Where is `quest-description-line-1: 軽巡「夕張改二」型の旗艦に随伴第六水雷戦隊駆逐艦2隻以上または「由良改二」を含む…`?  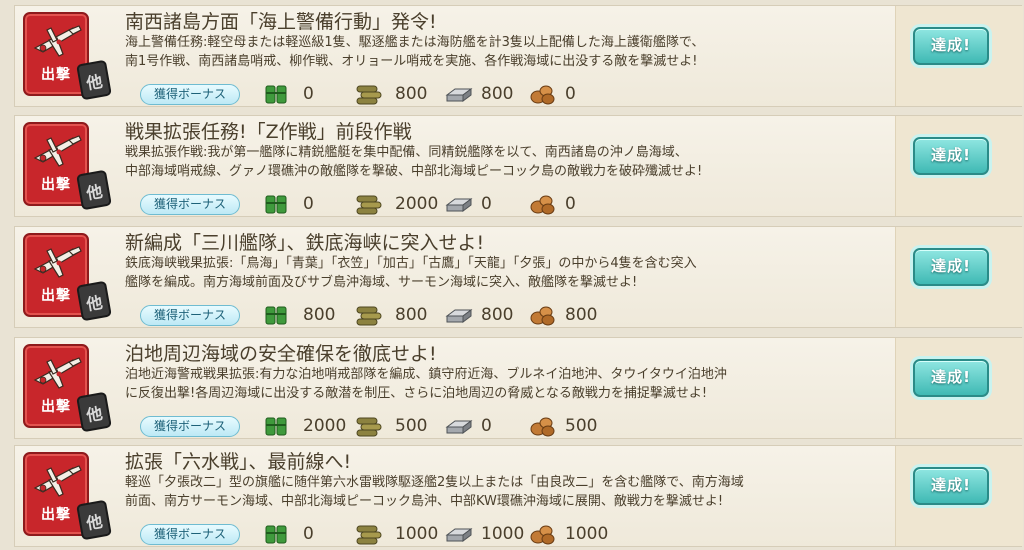
quest-description-line-1: 軽巡「夕張改二」型の旗艦に随伴第六水雷戦隊駆逐艦2隻以上または「由良改二」を含む… is located at coordinates (434, 482).